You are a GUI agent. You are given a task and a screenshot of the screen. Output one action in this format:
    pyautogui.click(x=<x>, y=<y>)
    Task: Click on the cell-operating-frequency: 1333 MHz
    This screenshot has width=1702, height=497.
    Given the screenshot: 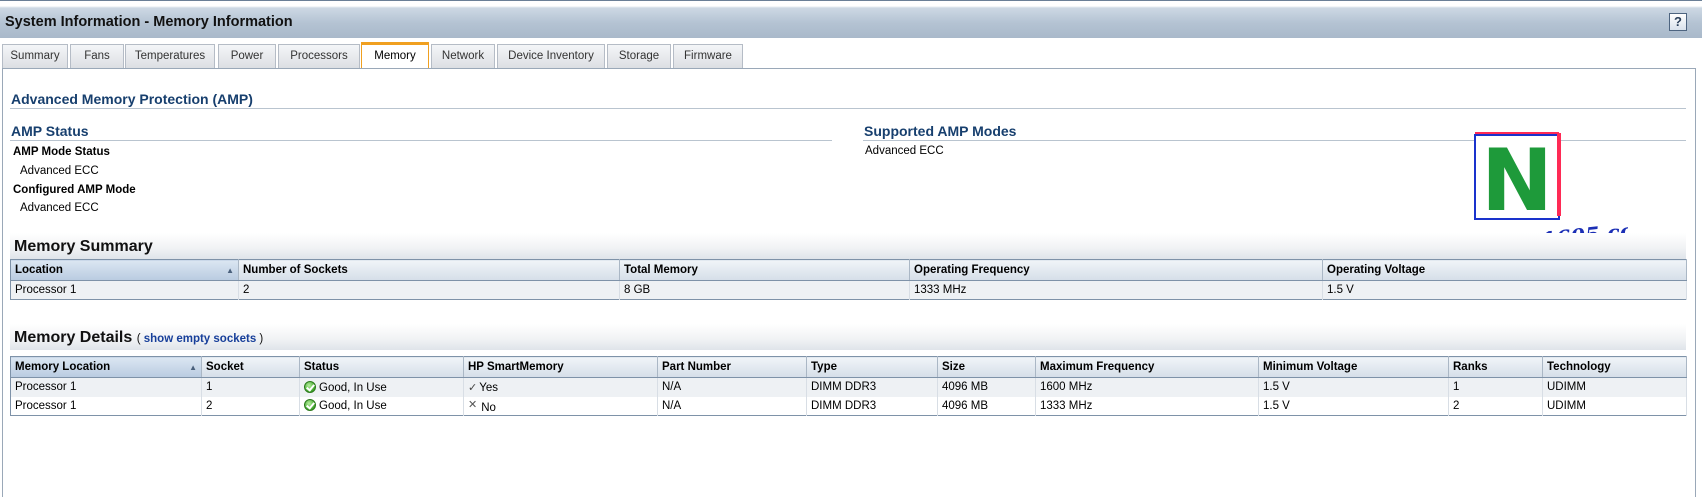 What is the action you would take?
    pyautogui.click(x=1116, y=290)
    